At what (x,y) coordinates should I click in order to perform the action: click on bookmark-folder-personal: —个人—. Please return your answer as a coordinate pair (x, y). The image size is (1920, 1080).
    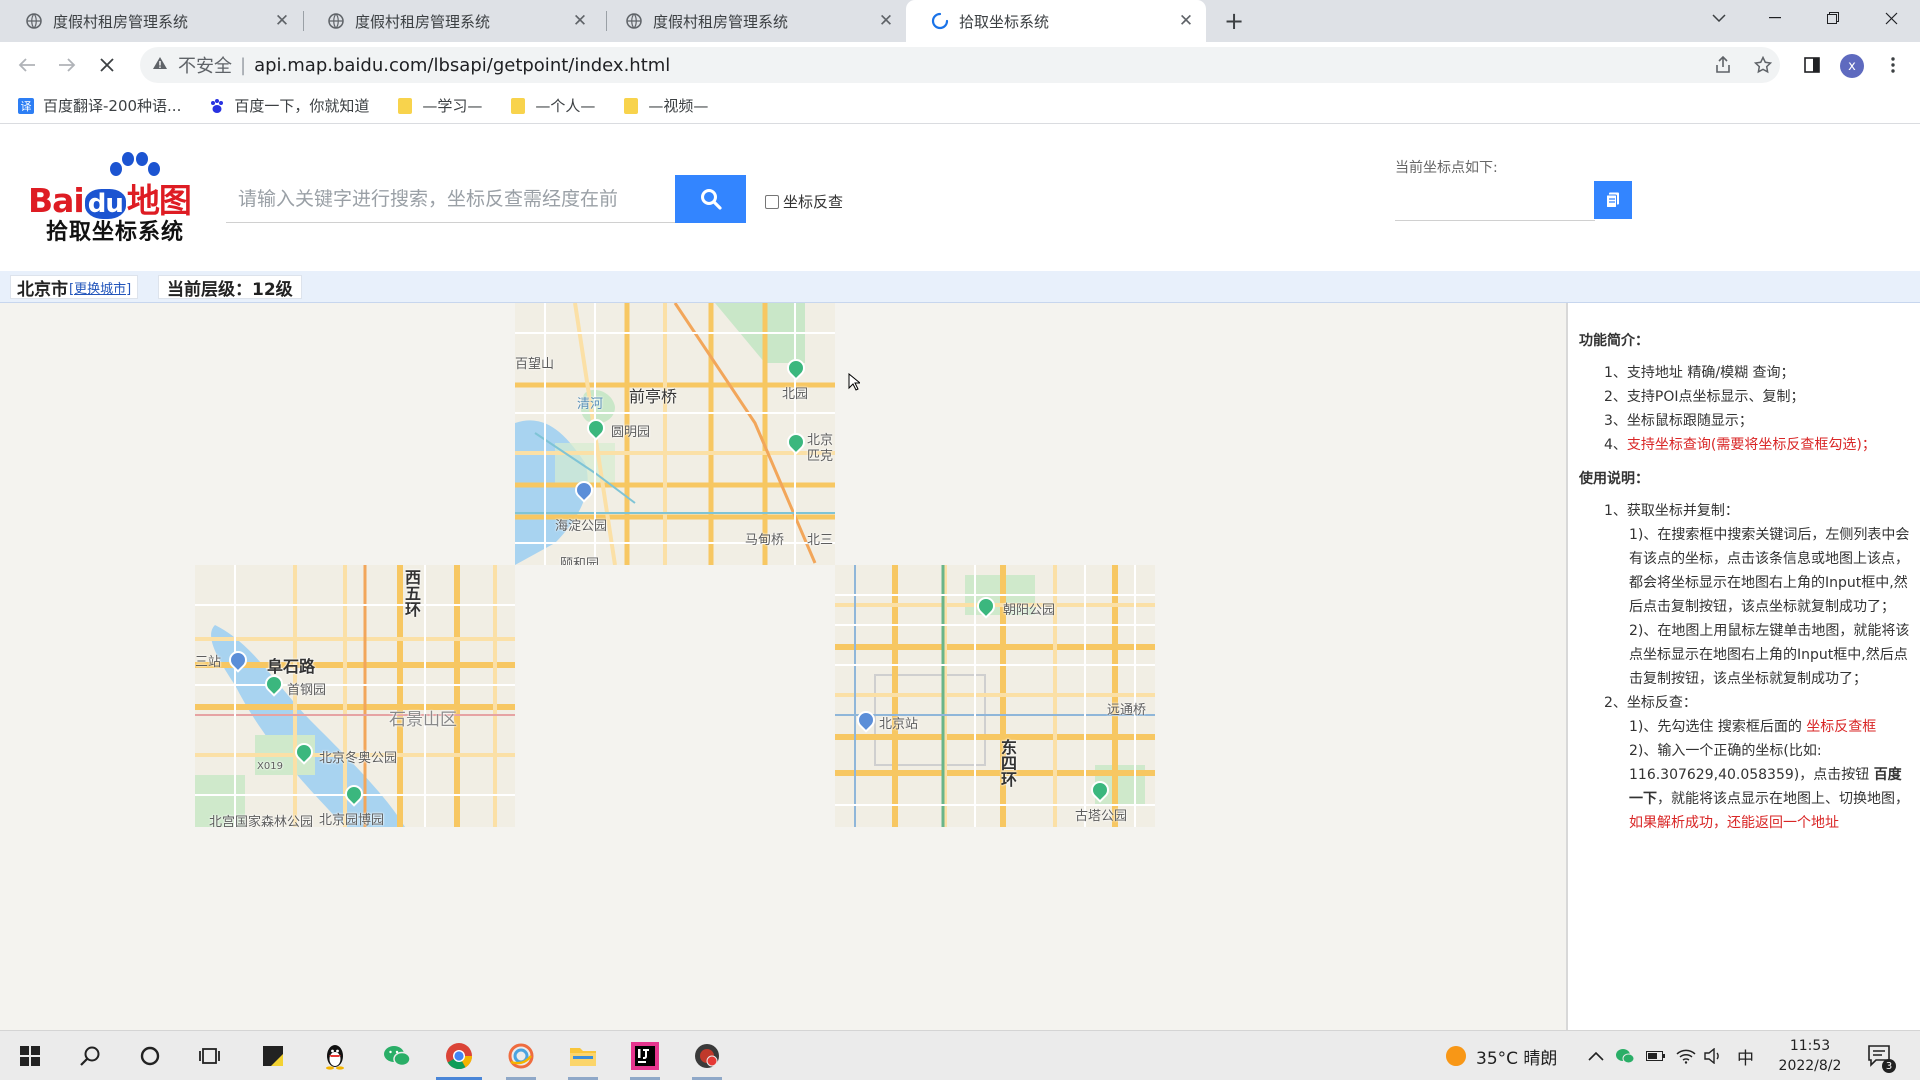
    Looking at the image, I should click on (552, 105).